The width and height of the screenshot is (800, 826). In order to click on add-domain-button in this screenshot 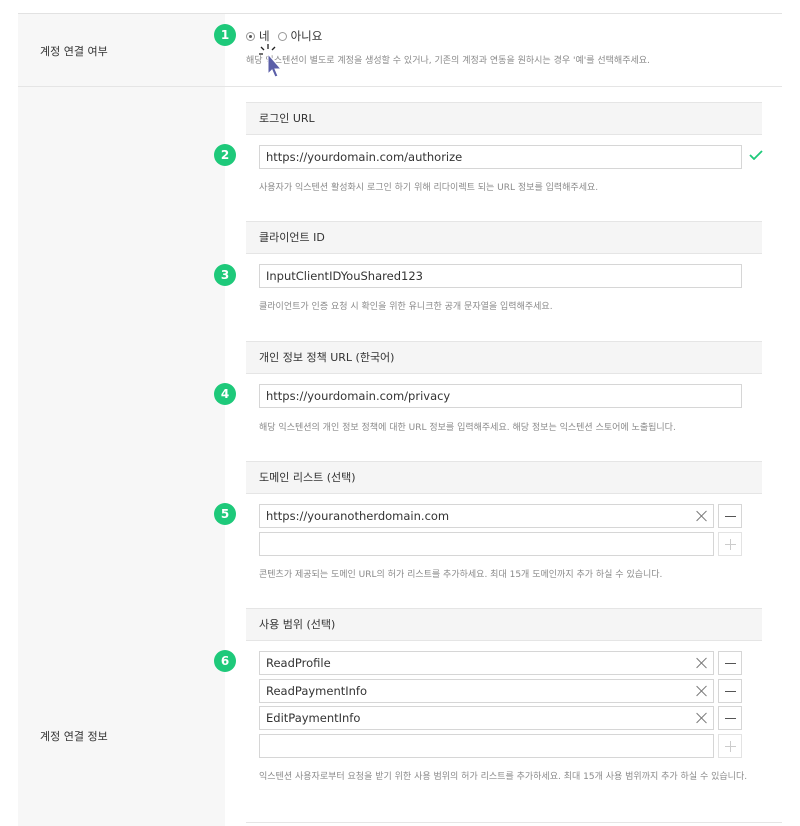, I will do `click(730, 544)`.